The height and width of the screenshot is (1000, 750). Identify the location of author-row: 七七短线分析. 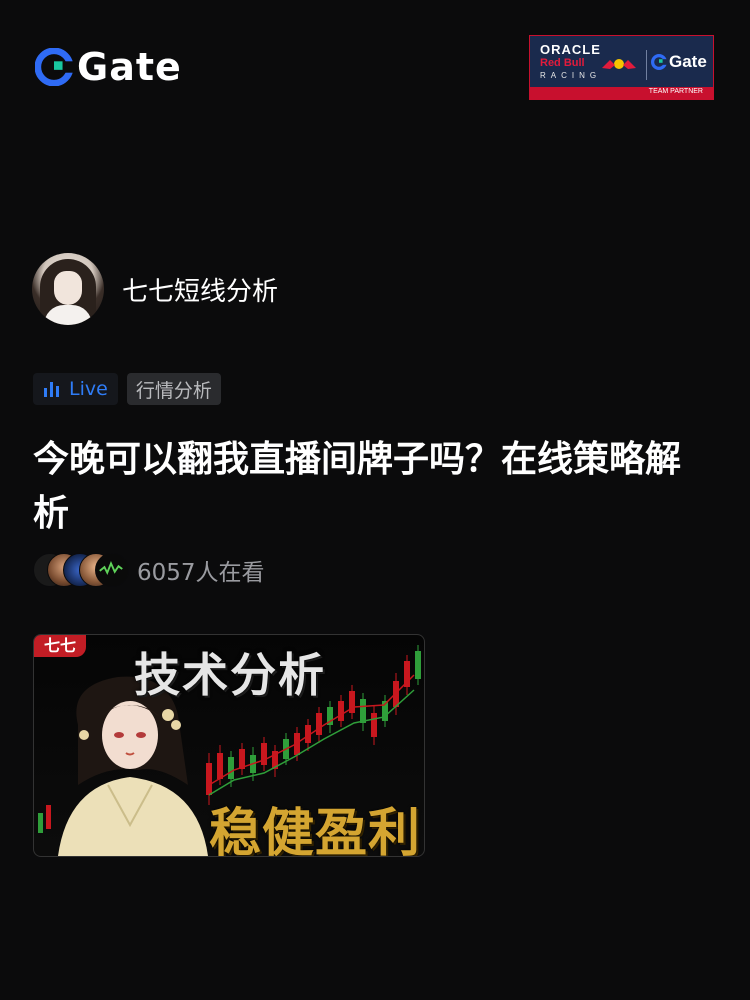
(155, 289).